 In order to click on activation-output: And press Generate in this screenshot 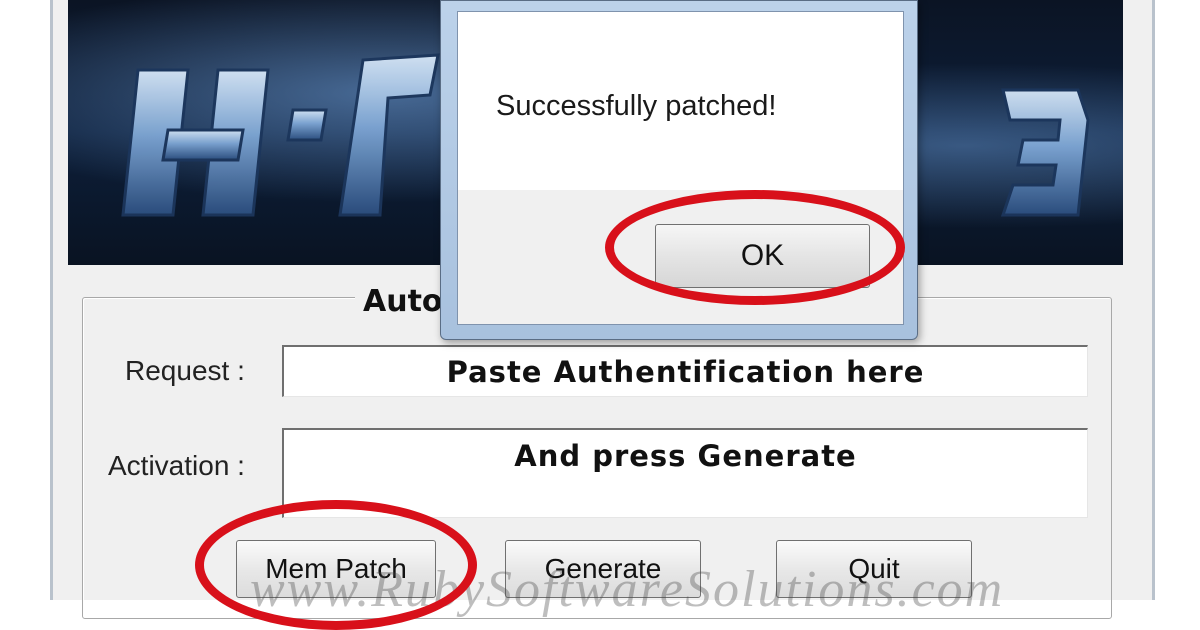, I will do `click(685, 473)`.